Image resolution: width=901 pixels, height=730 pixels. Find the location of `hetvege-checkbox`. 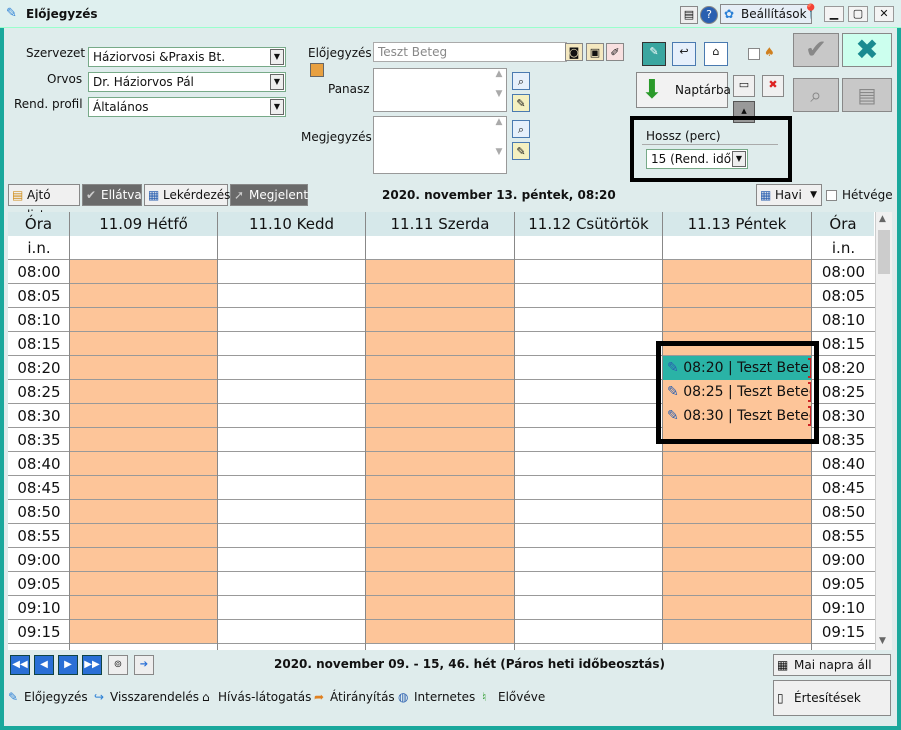

hetvege-checkbox is located at coordinates (831, 195).